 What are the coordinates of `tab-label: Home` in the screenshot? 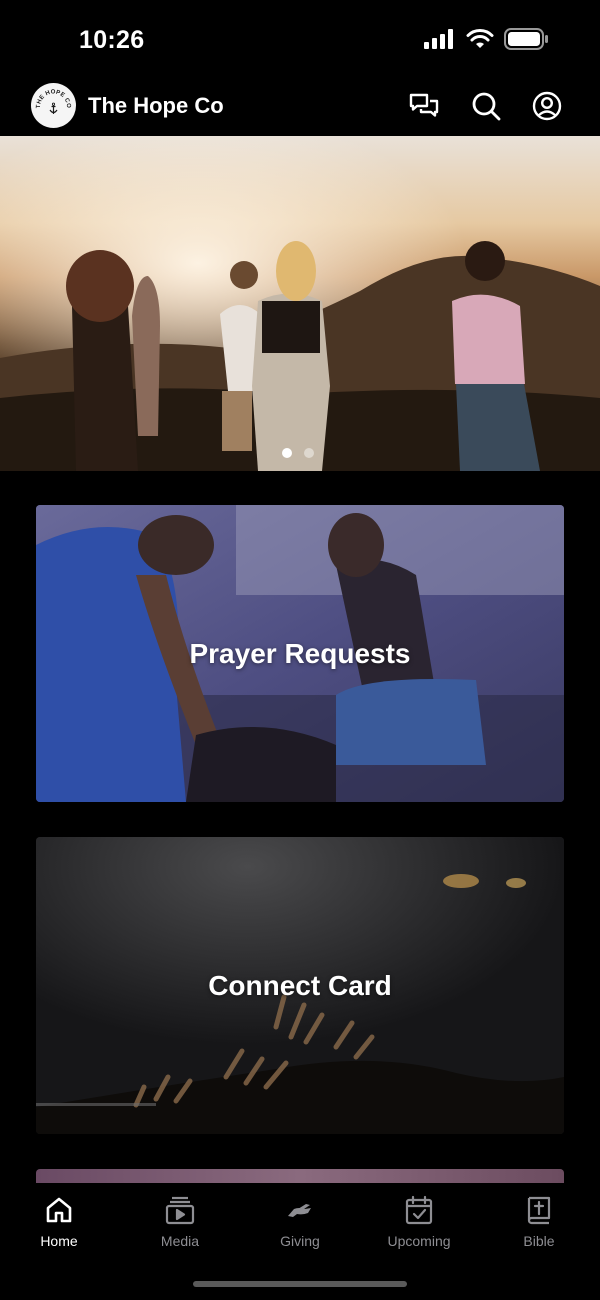 It's located at (59, 1241).